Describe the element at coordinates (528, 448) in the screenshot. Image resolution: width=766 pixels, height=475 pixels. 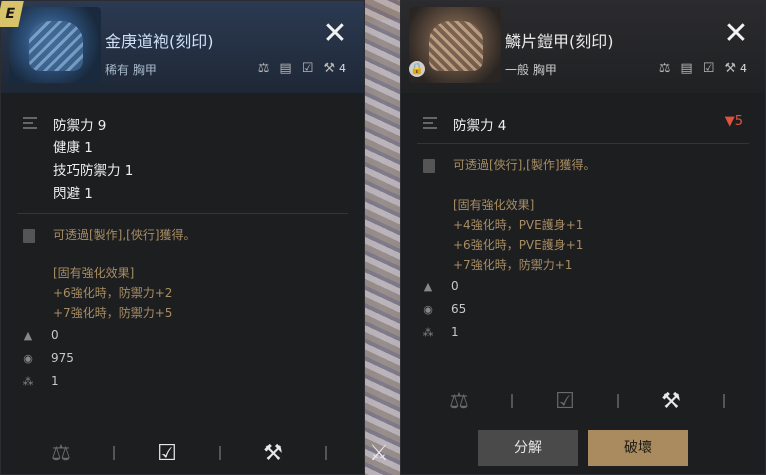
I see `dismantle-button: 分解` at that location.